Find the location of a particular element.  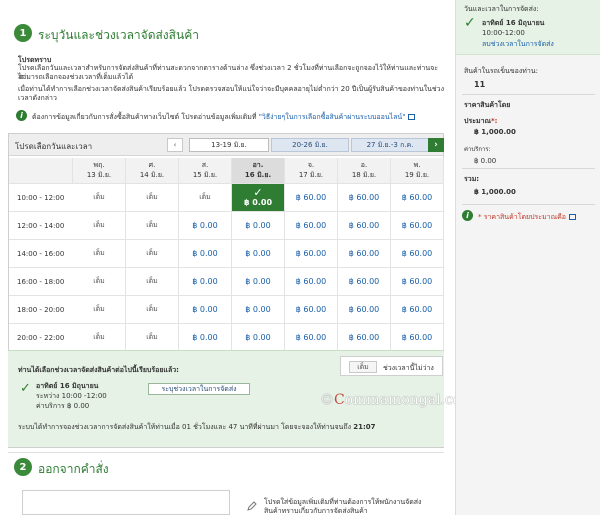

remove-delivery-time-link: ลบช่วงเวลาในการจัดส่ง is located at coordinates (518, 44).